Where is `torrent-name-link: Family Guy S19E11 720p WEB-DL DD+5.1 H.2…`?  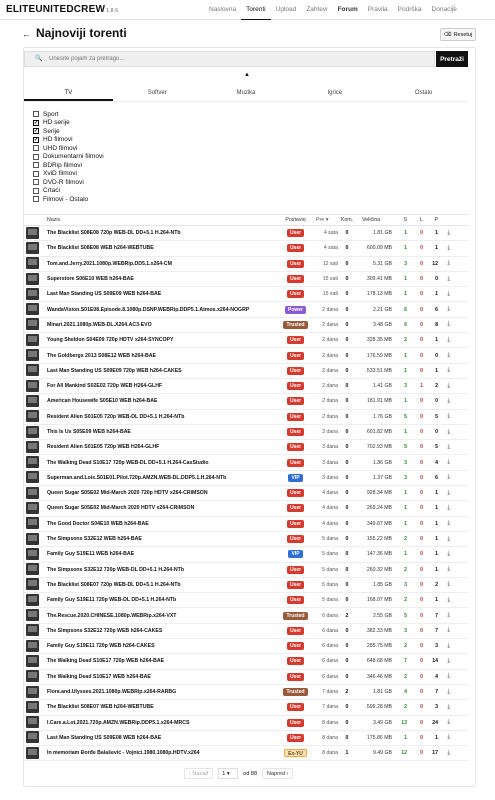
torrent-name-link: Family Guy S19E11 720p WEB-DL DD+5.1 H.2… is located at coordinates (159, 600).